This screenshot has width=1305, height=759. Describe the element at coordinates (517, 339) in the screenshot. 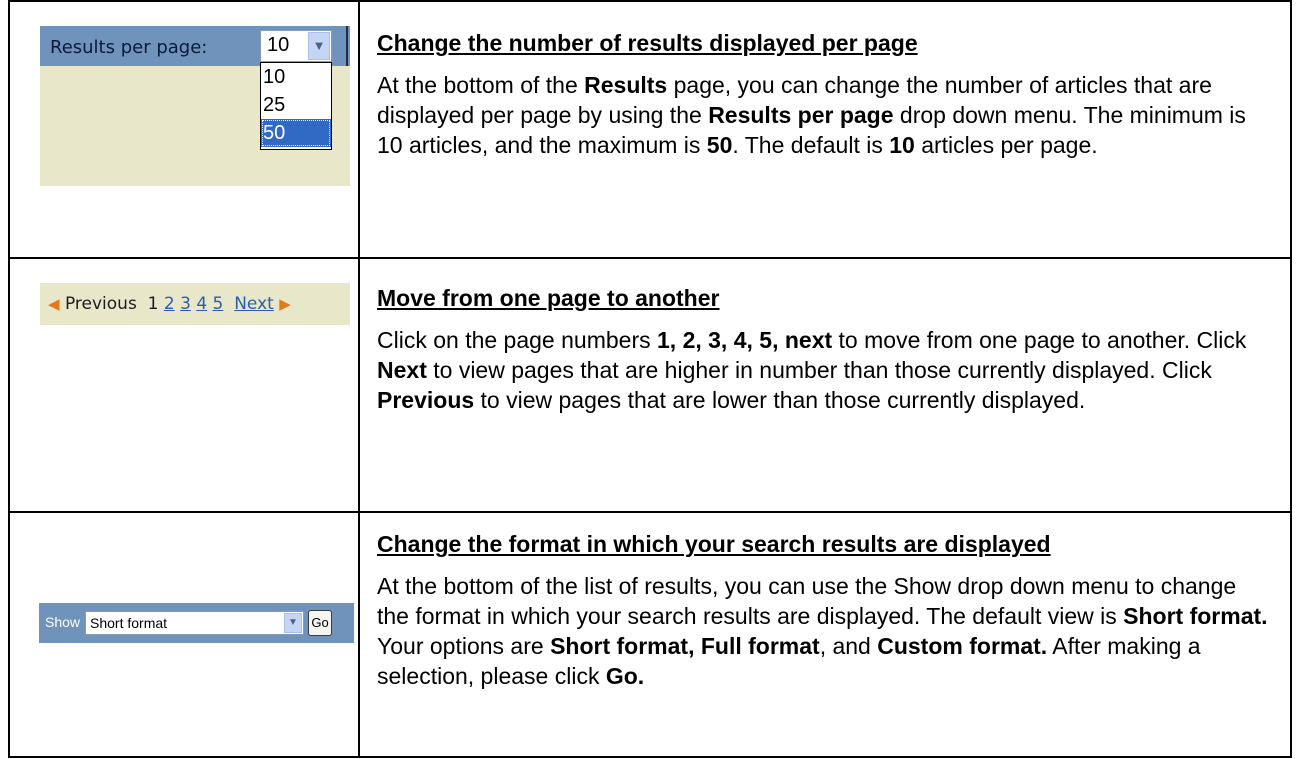

I see `text: Click on the page numbers` at that location.